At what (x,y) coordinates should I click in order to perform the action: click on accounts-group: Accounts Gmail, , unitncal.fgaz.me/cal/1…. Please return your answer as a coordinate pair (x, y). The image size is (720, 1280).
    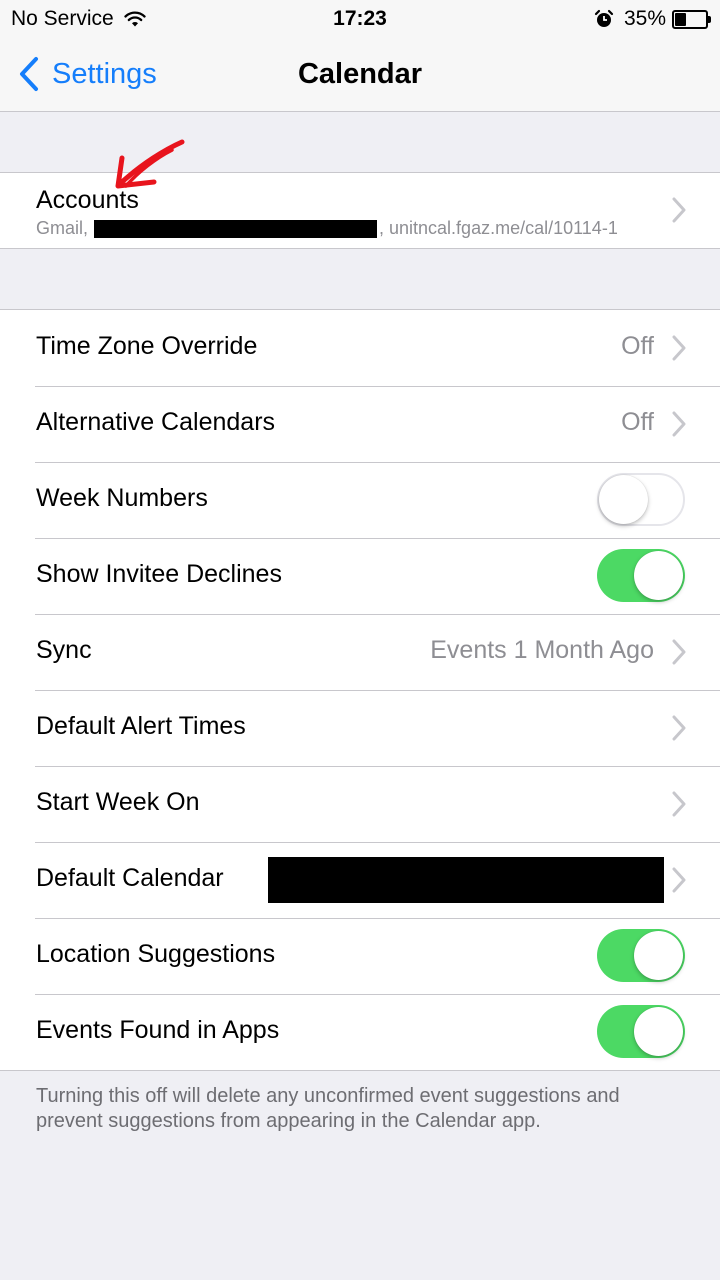
    Looking at the image, I should click on (360, 210).